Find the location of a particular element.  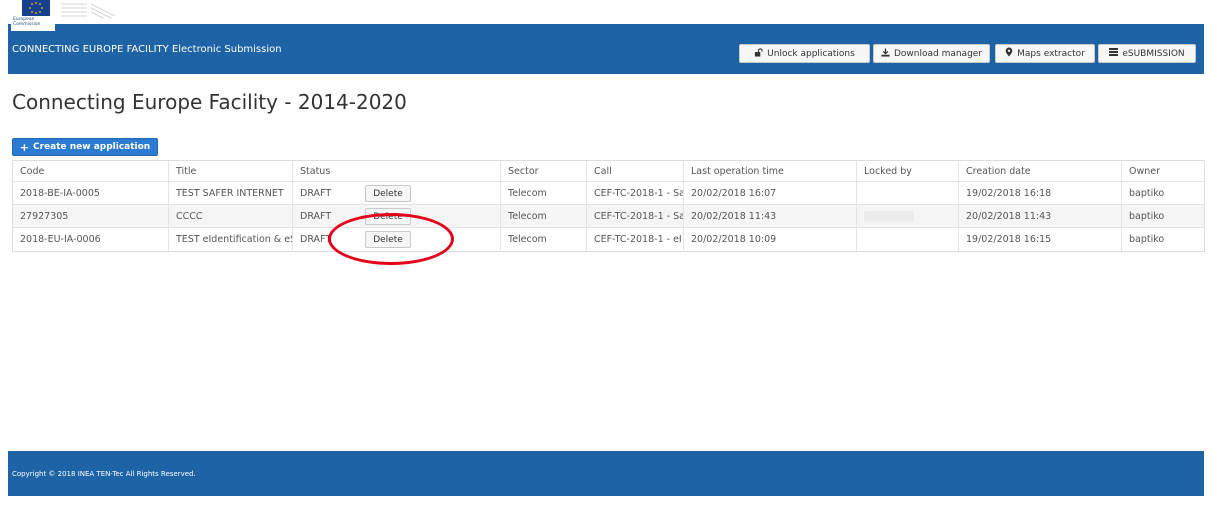

cell-title: TEST SAFER INTERNET is located at coordinates (230, 193).